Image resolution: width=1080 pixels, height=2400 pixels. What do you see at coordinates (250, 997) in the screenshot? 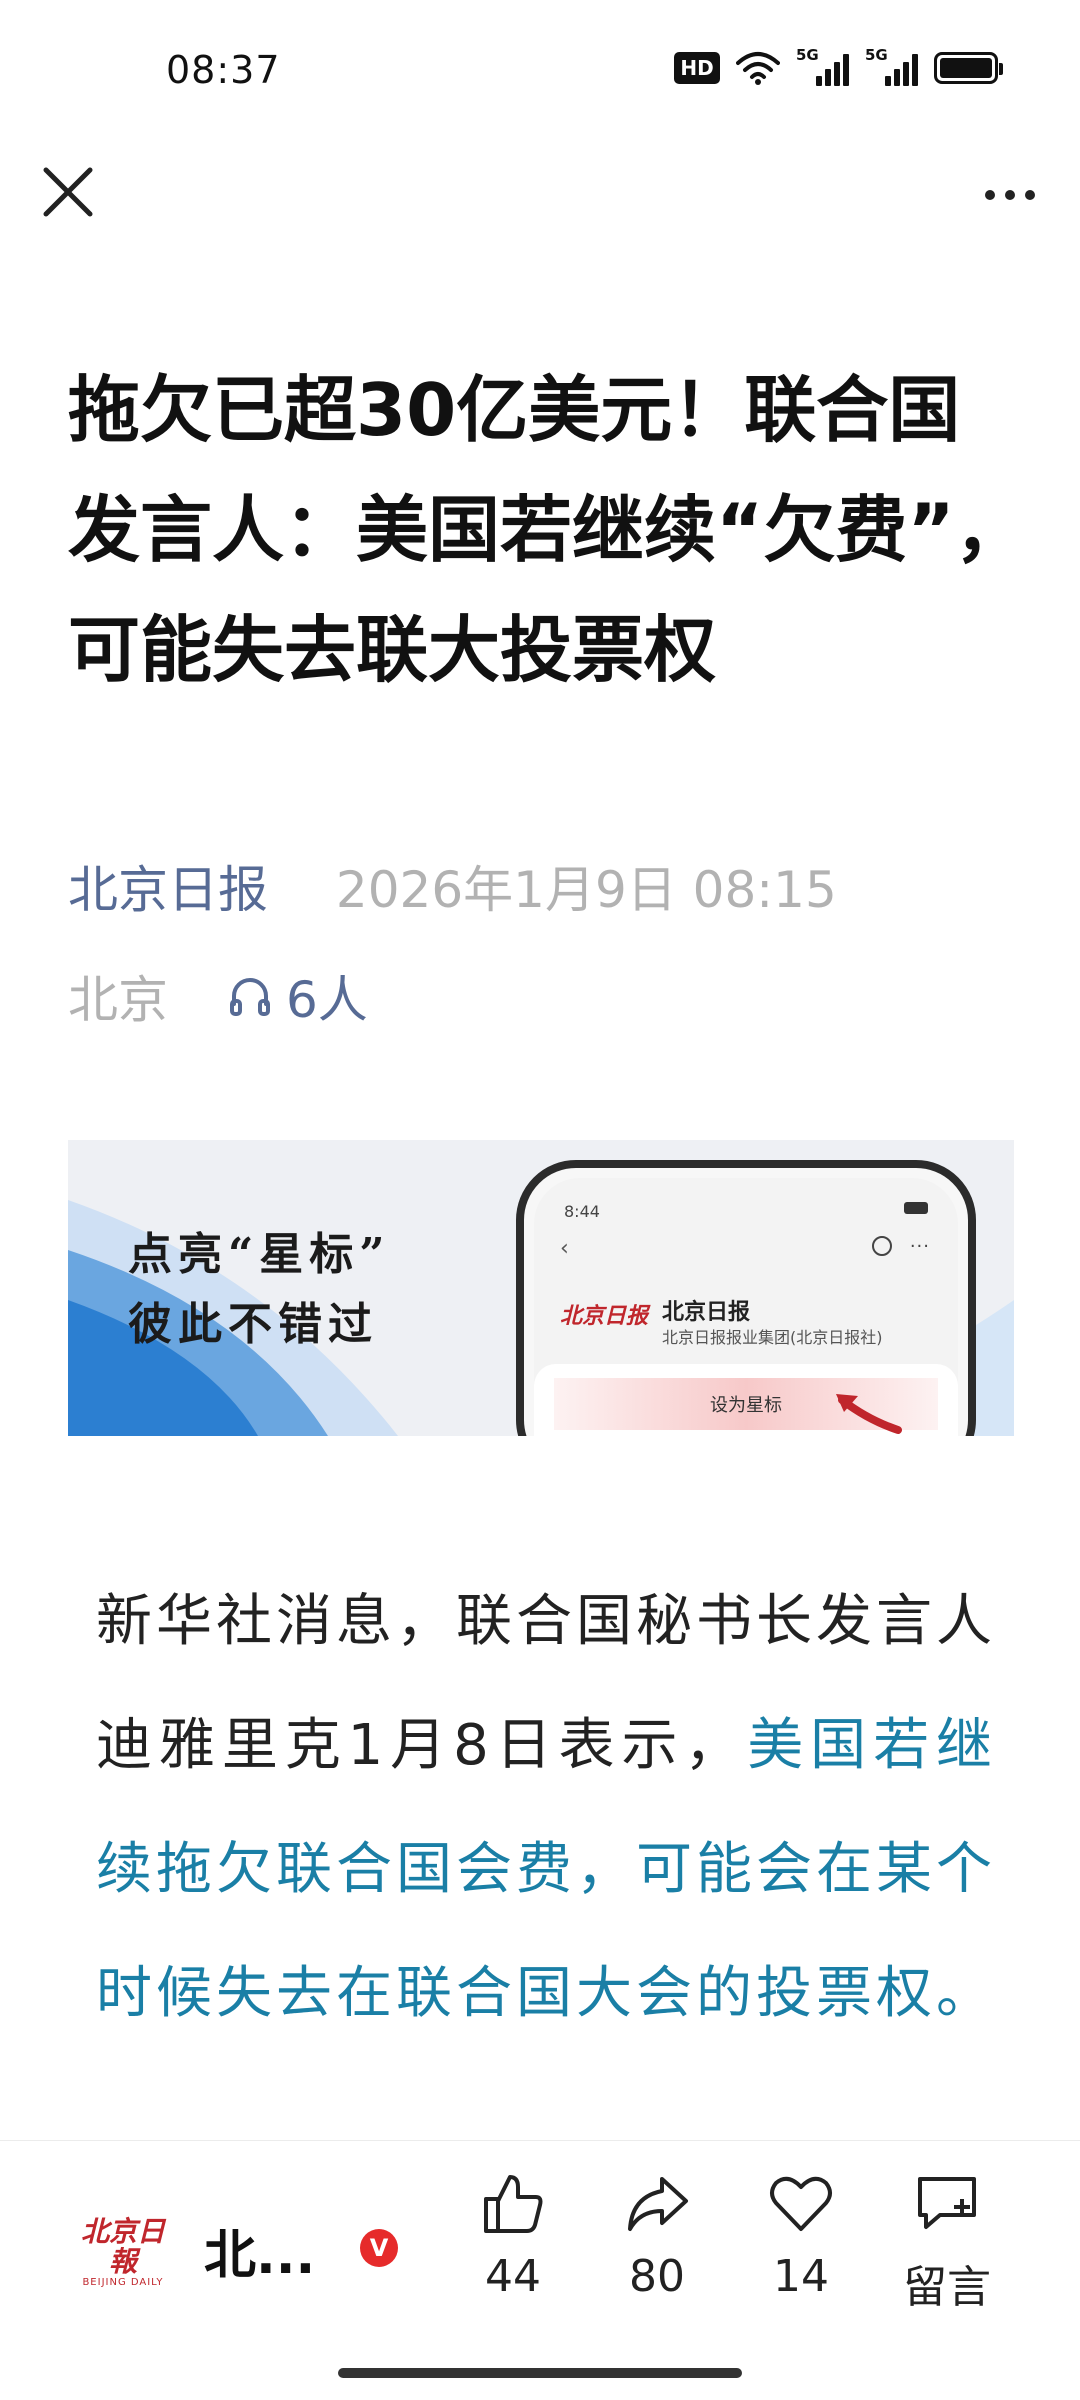
I see `headphones-icon` at bounding box center [250, 997].